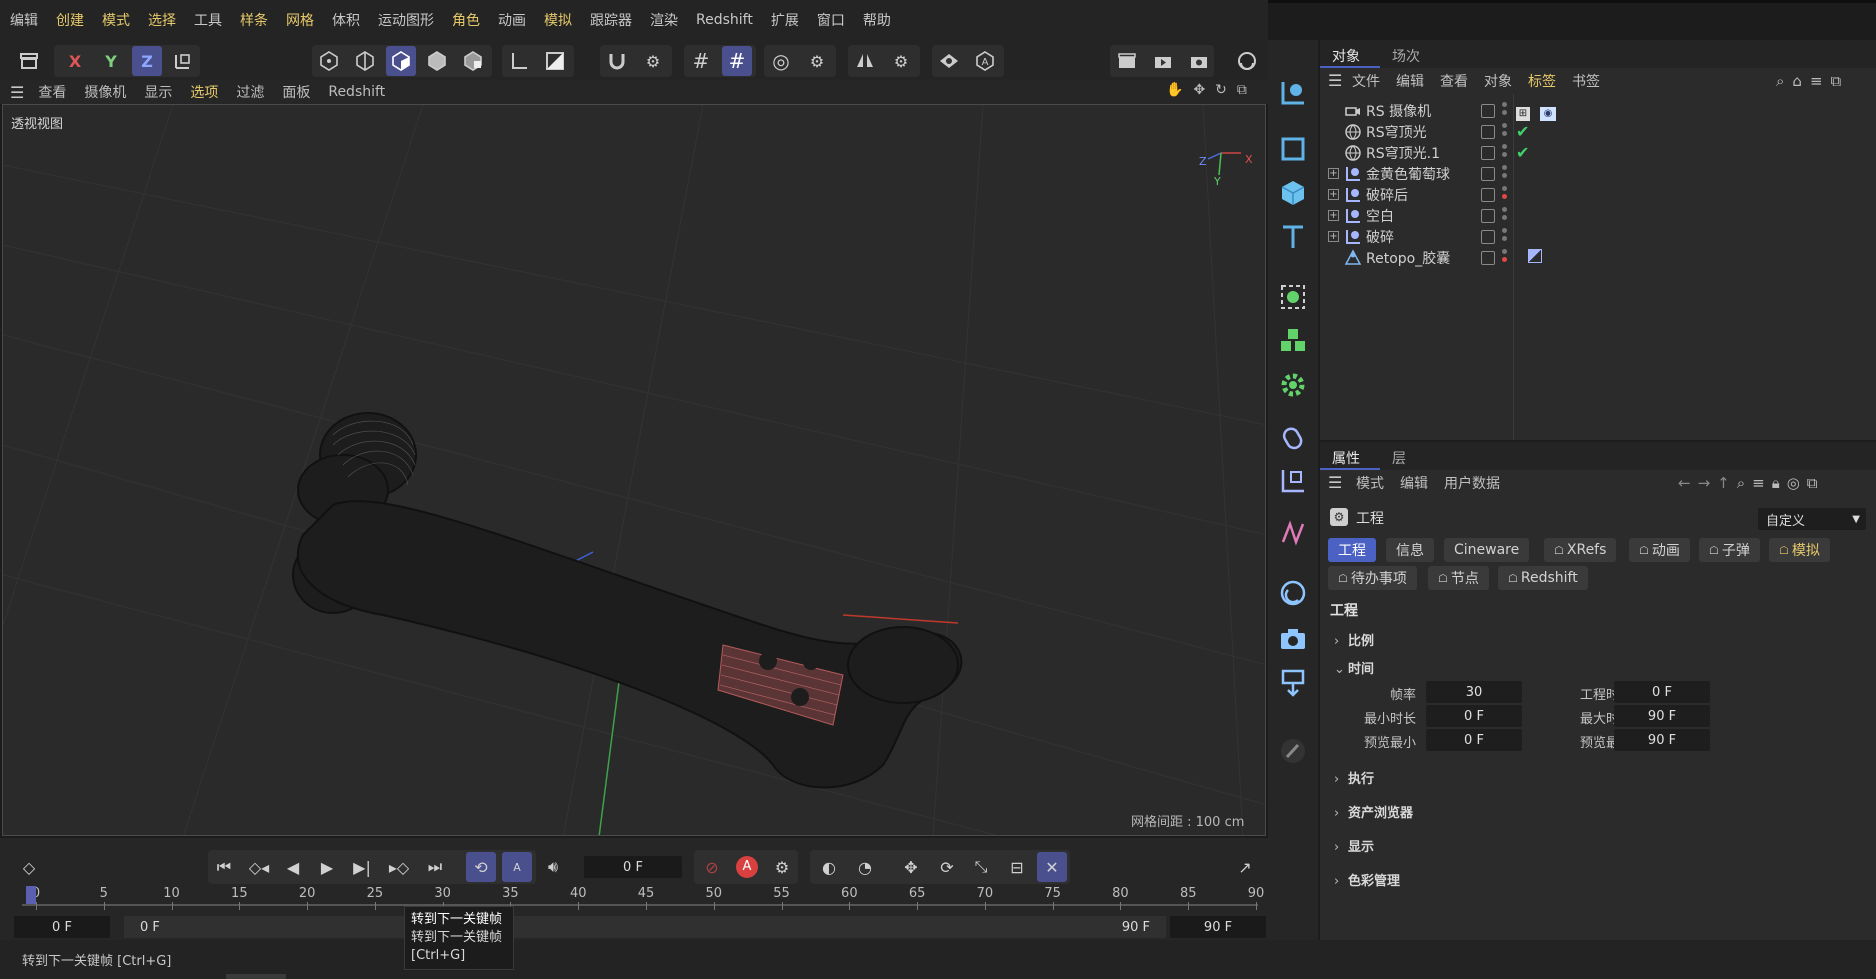 This screenshot has height=979, width=1876. I want to click on next-frame-button: ▶|, so click(362, 867).